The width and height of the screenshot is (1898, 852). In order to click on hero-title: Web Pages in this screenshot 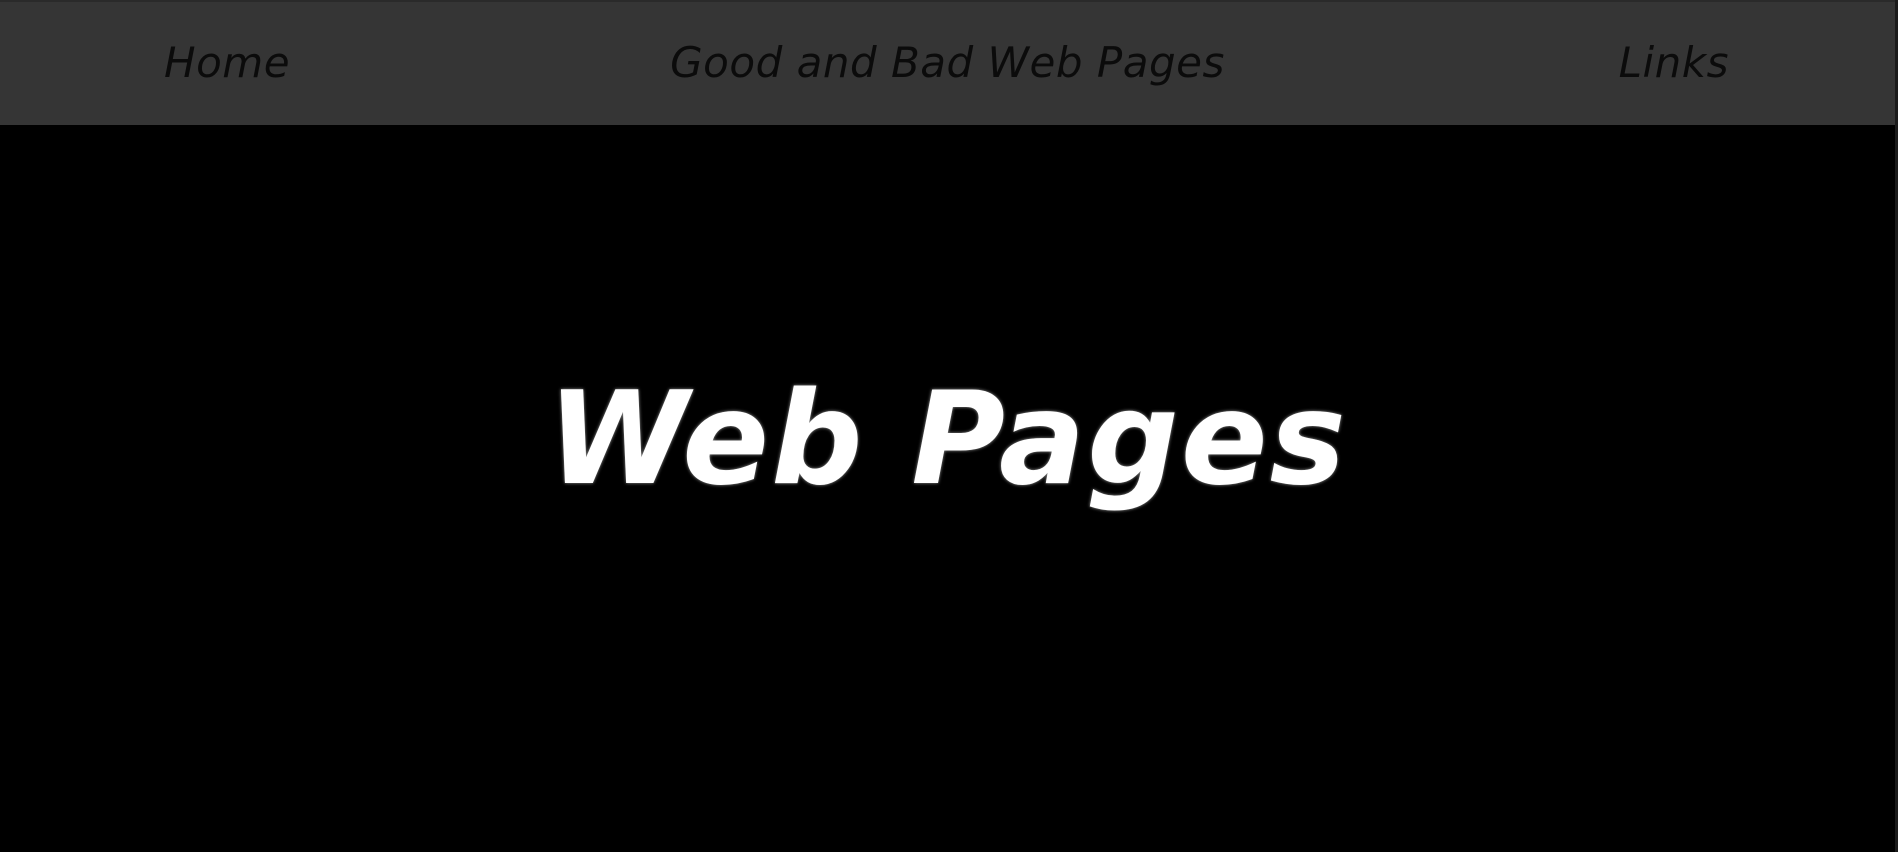, I will do `click(947, 439)`.